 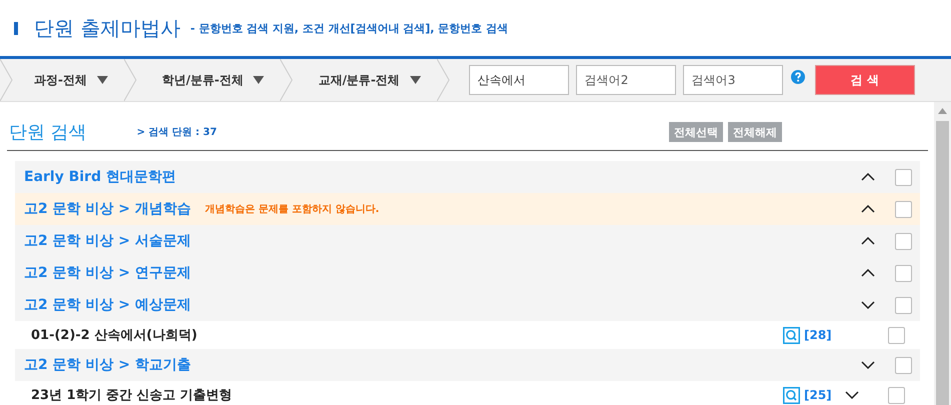 What do you see at coordinates (107, 305) in the screenshot?
I see `group-title: 고2 문학 비상 > 예상문제` at bounding box center [107, 305].